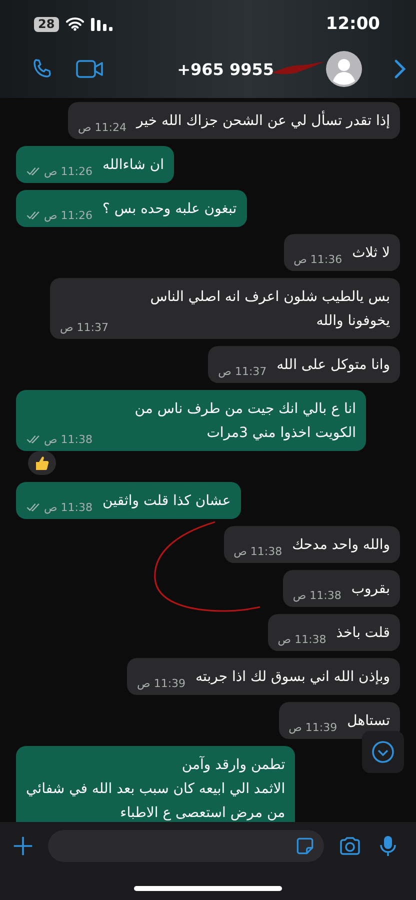 Image resolution: width=416 pixels, height=900 pixels. I want to click on camera-icon, so click(350, 846).